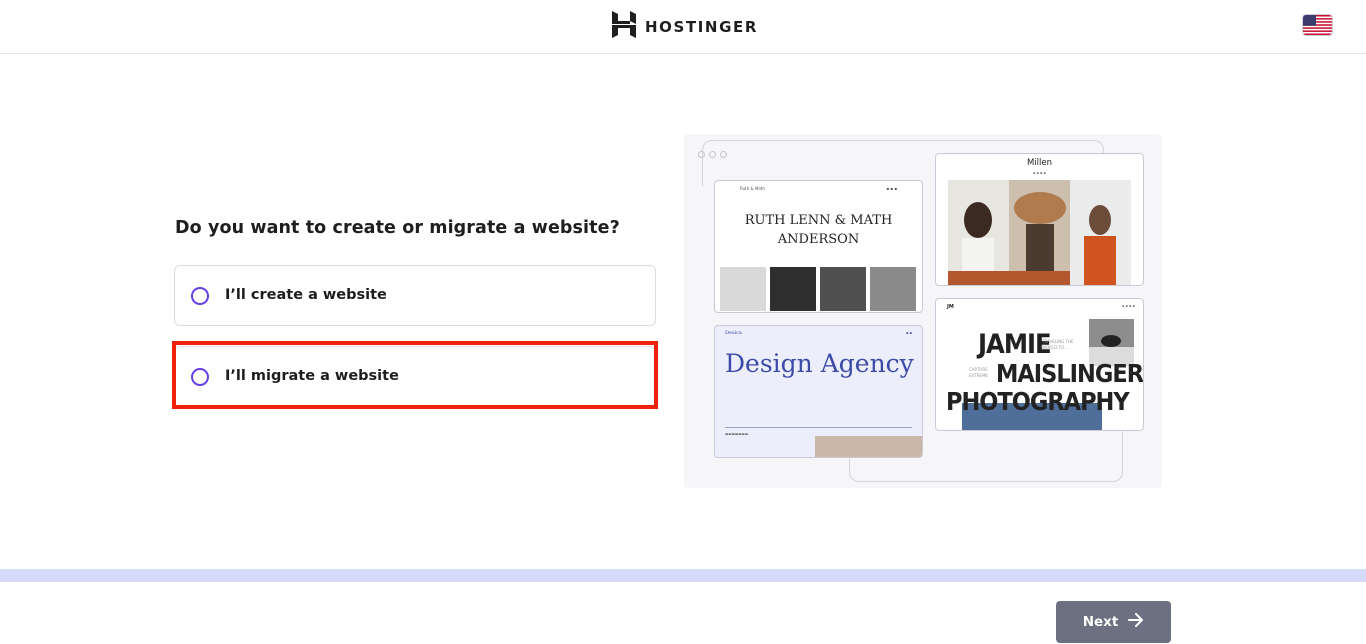 The image size is (1366, 644). I want to click on design-brand: Desica, so click(733, 333).